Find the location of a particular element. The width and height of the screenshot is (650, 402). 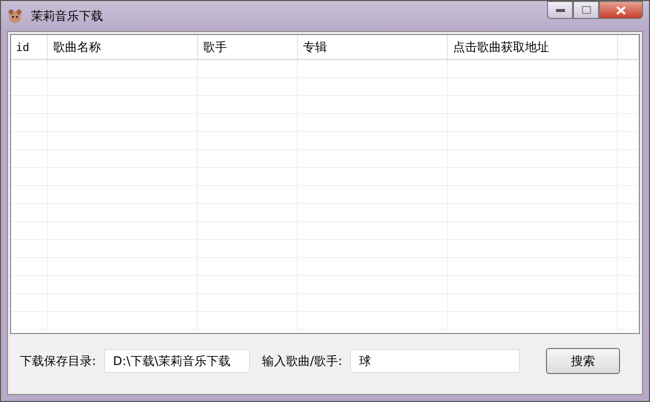

close-icon is located at coordinates (621, 10).